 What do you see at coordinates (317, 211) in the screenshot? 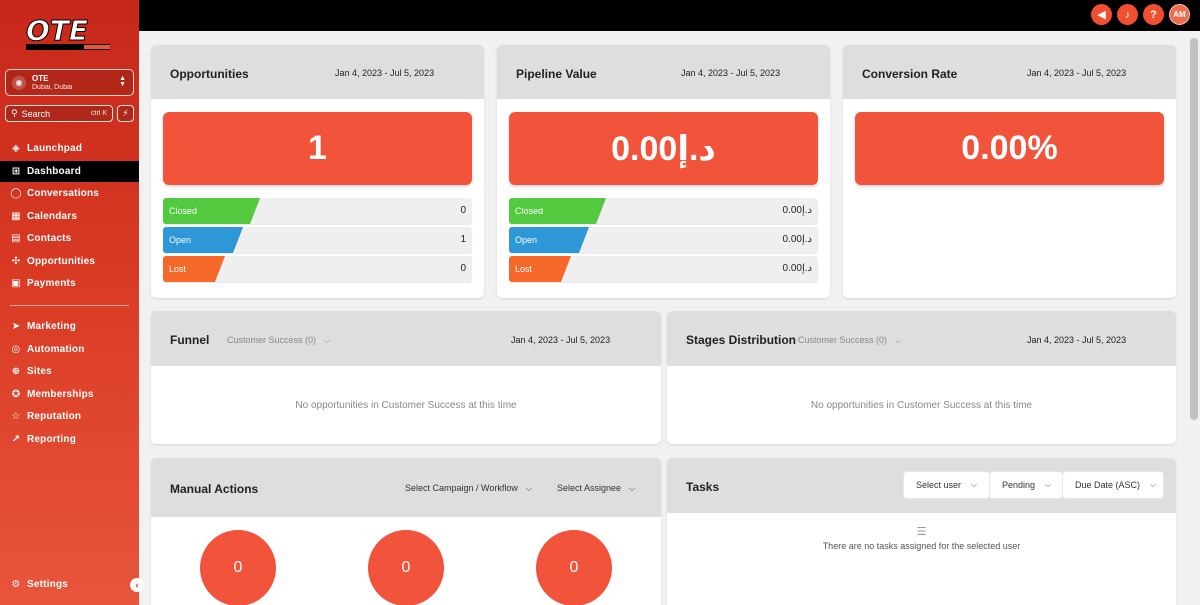
I see `status-row-closed: Closed 0` at bounding box center [317, 211].